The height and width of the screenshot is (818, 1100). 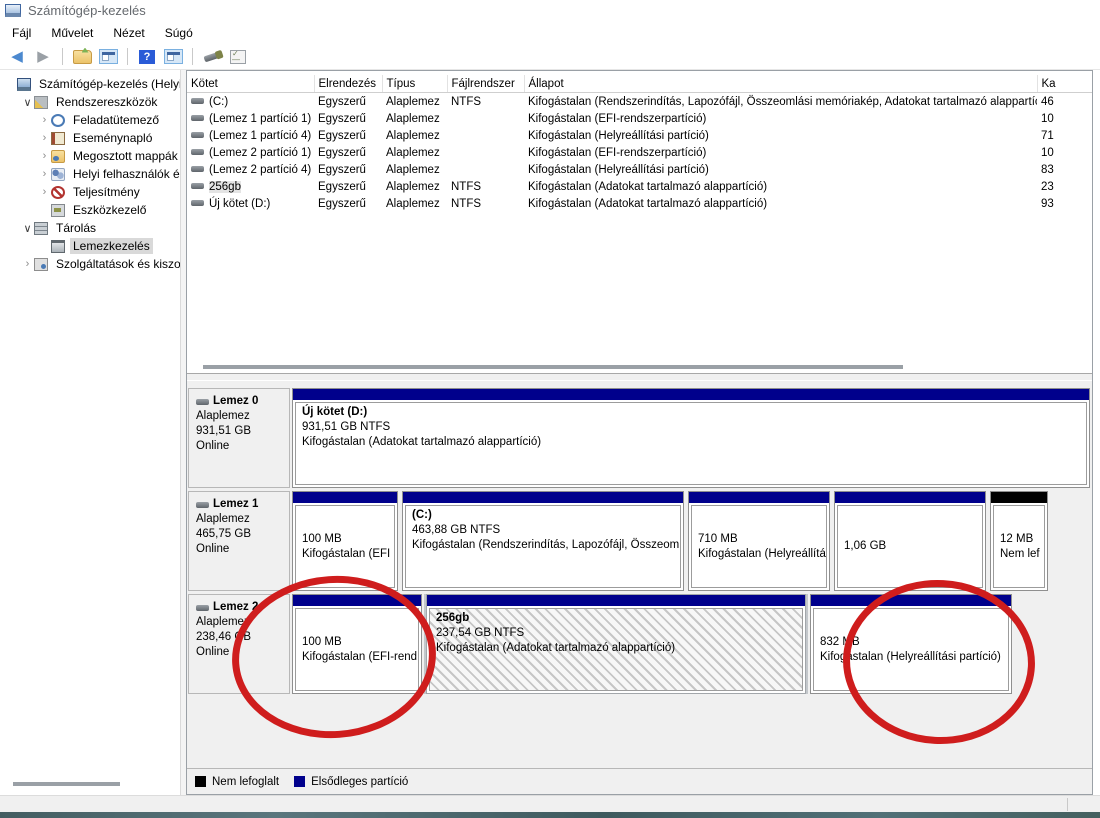 I want to click on partition-size: 237,54 GB NTFS, so click(x=480, y=633).